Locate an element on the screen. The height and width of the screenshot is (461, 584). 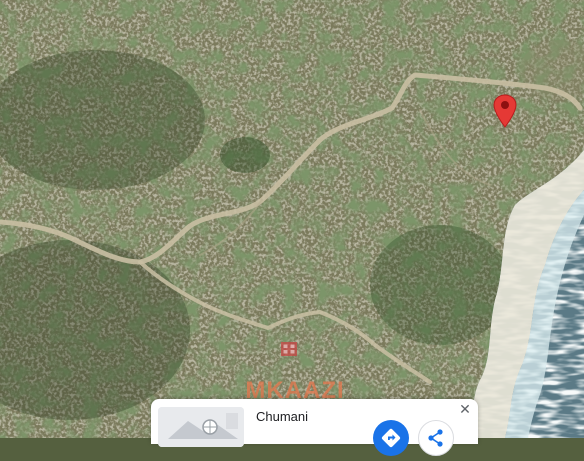
directions-button is located at coordinates (391, 438).